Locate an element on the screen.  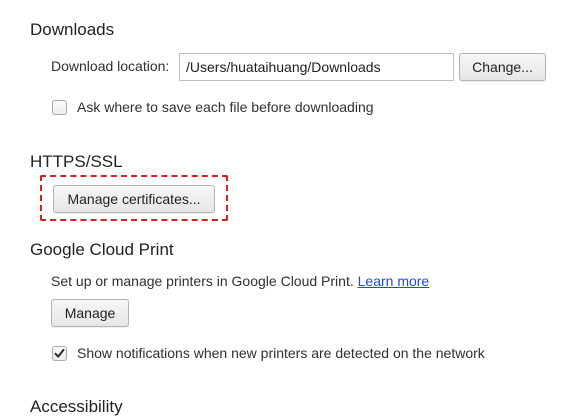
printer-notifications-checkbox is located at coordinates (59, 353).